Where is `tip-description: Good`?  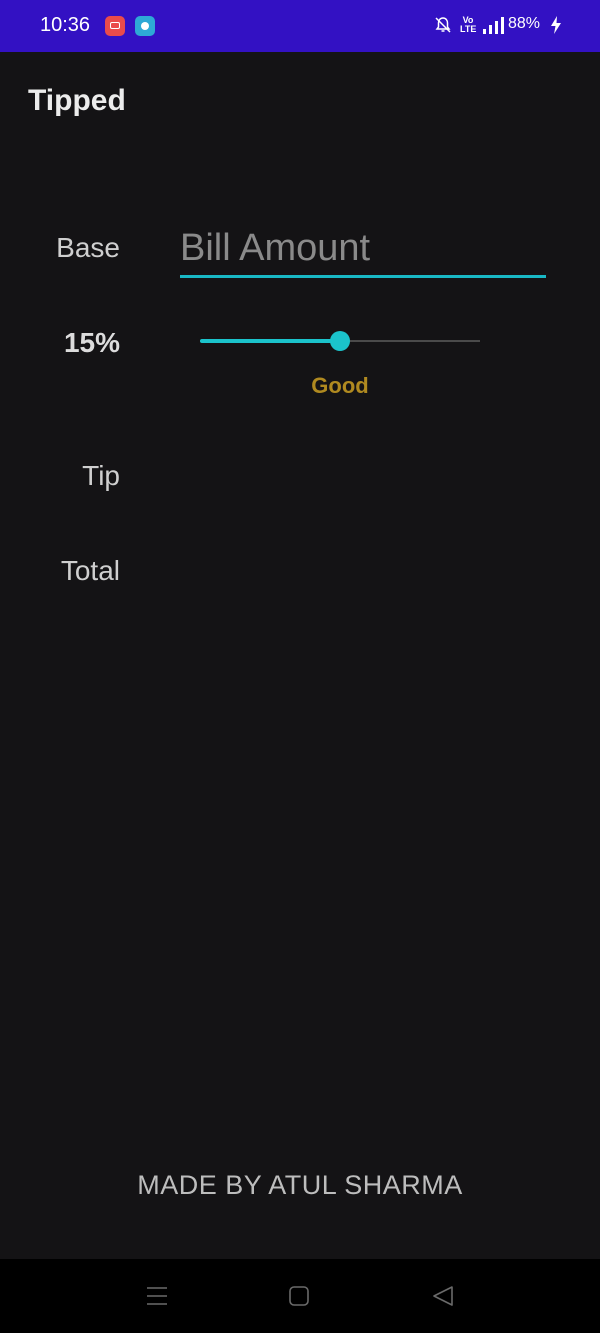
tip-description: Good is located at coordinates (340, 385).